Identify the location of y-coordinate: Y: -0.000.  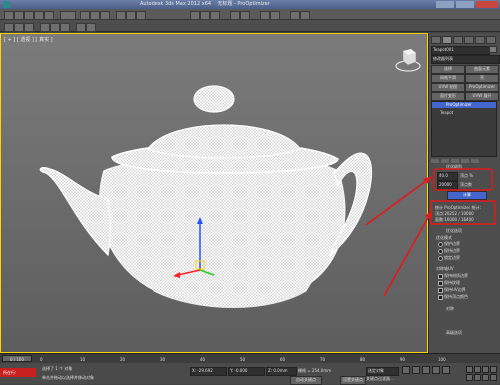
(246, 371).